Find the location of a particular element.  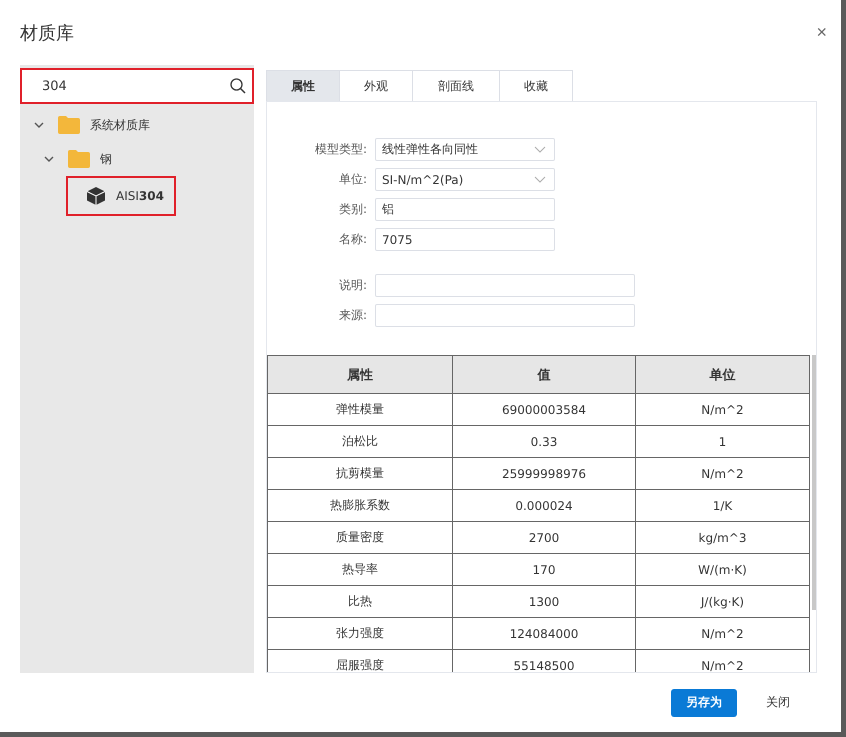

tab: 收藏 is located at coordinates (536, 85).